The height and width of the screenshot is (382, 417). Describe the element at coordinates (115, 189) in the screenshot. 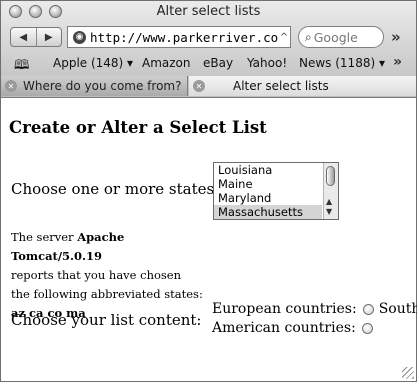

I see `states-label: Choose one or more states:` at that location.